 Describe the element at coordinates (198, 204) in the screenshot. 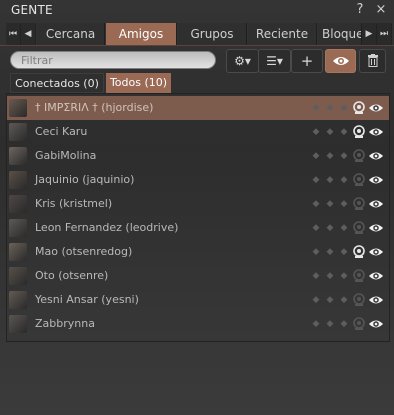

I see `friend-row: Kris (kristmel) ◆ ◆ ◆` at that location.